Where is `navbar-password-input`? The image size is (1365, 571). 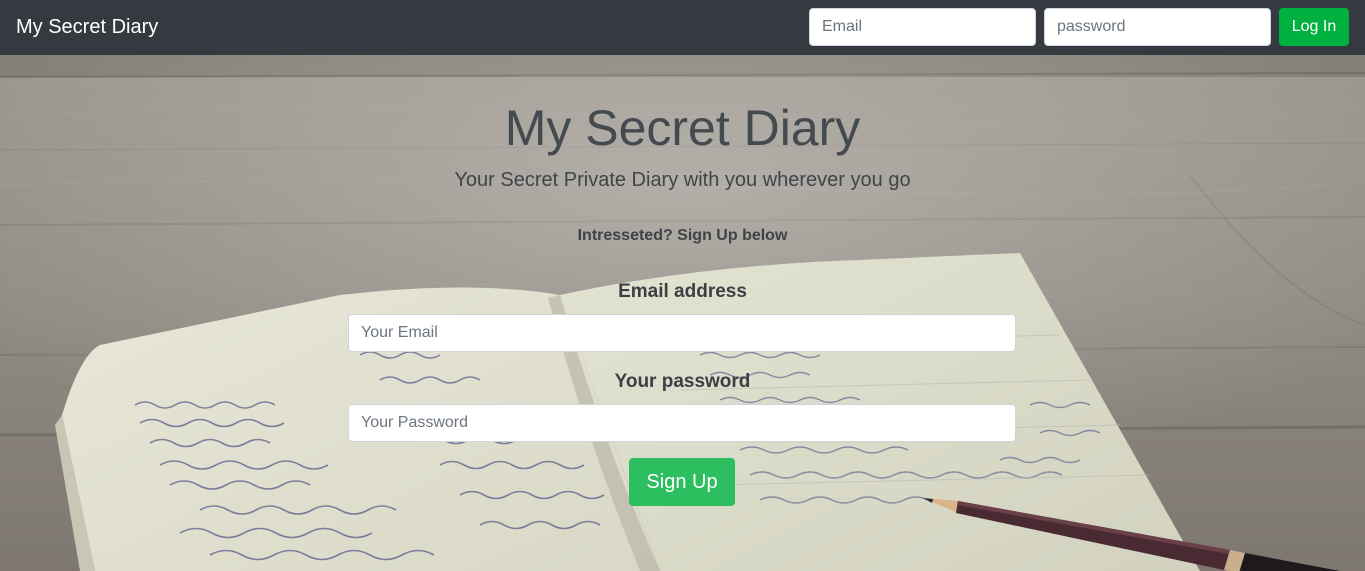 navbar-password-input is located at coordinates (1157, 27).